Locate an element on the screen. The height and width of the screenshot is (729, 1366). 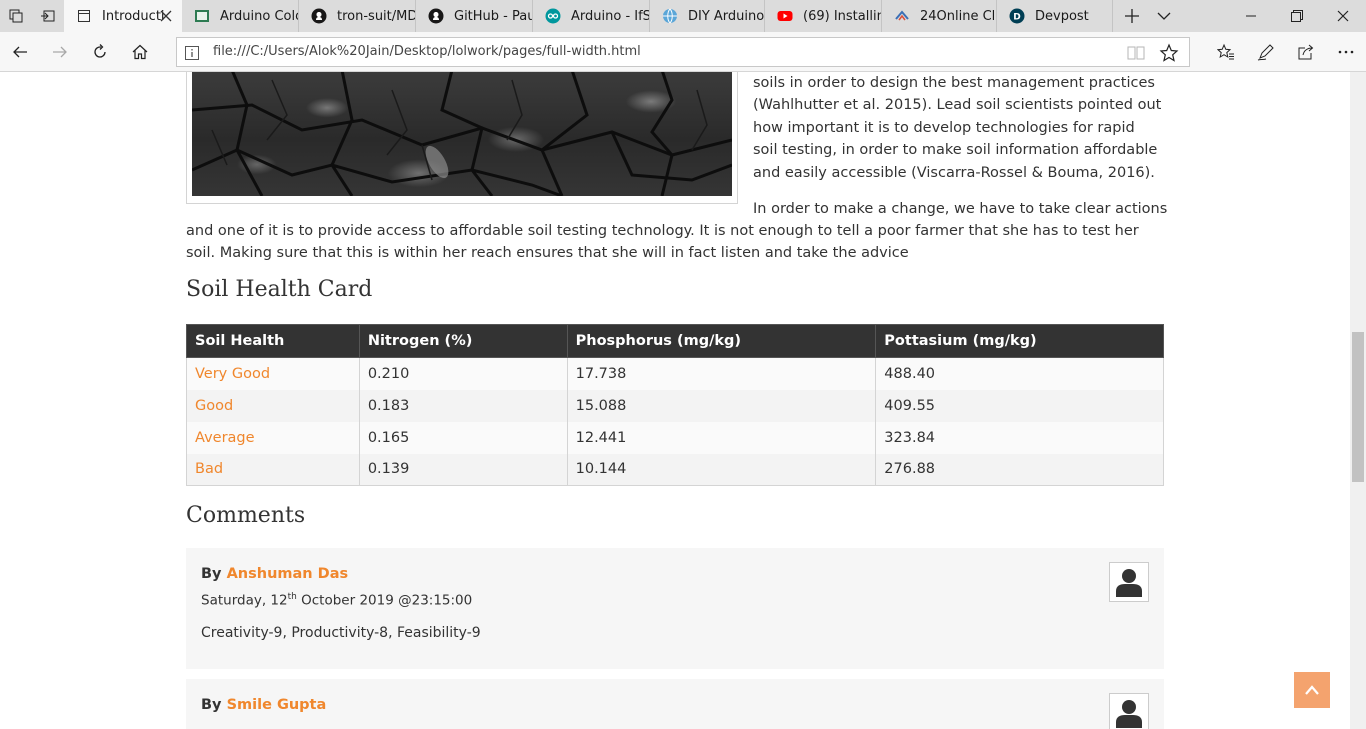
phosphorus-cell: 12.441 is located at coordinates (721, 437).